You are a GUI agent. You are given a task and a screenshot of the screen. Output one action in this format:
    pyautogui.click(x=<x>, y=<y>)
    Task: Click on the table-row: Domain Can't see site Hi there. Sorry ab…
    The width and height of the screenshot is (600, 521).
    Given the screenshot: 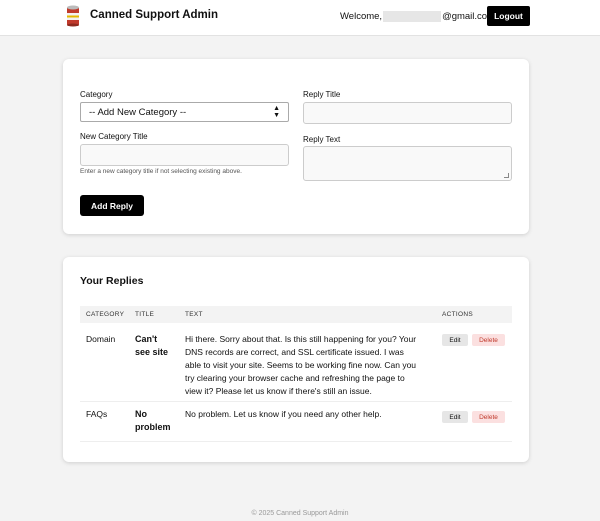 What is the action you would take?
    pyautogui.click(x=296, y=362)
    